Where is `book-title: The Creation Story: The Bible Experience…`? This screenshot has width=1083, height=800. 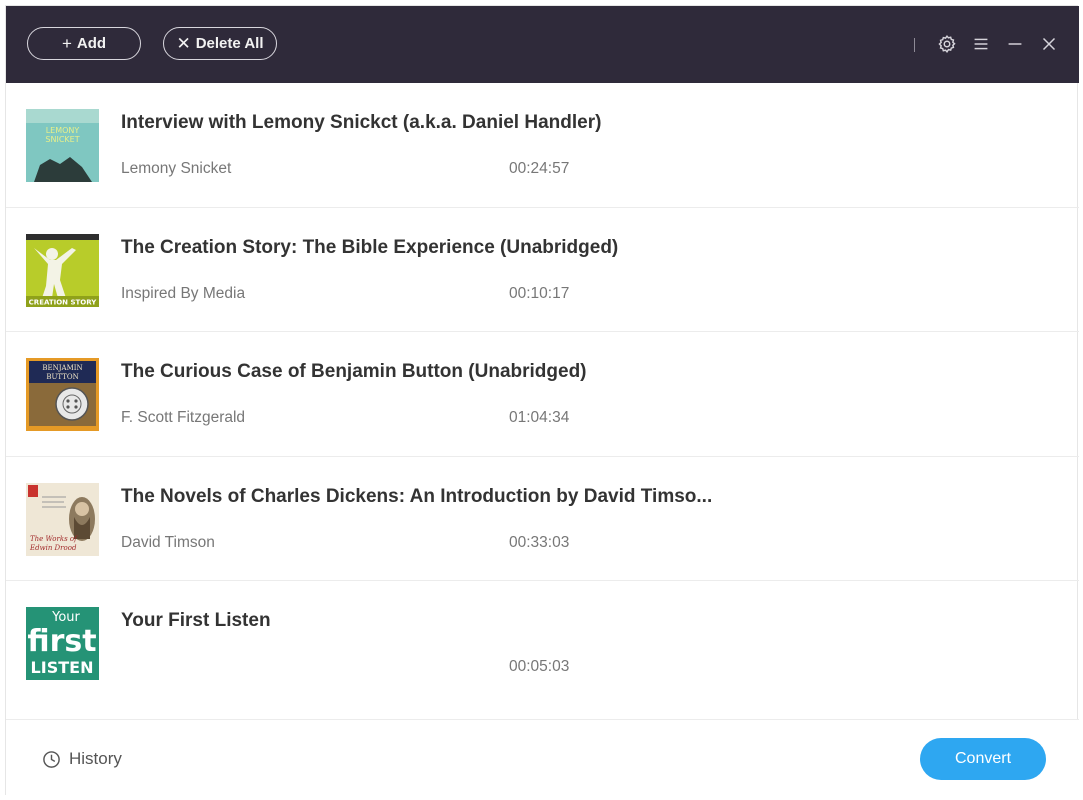
book-title: The Creation Story: The Bible Experience… is located at coordinates (370, 247).